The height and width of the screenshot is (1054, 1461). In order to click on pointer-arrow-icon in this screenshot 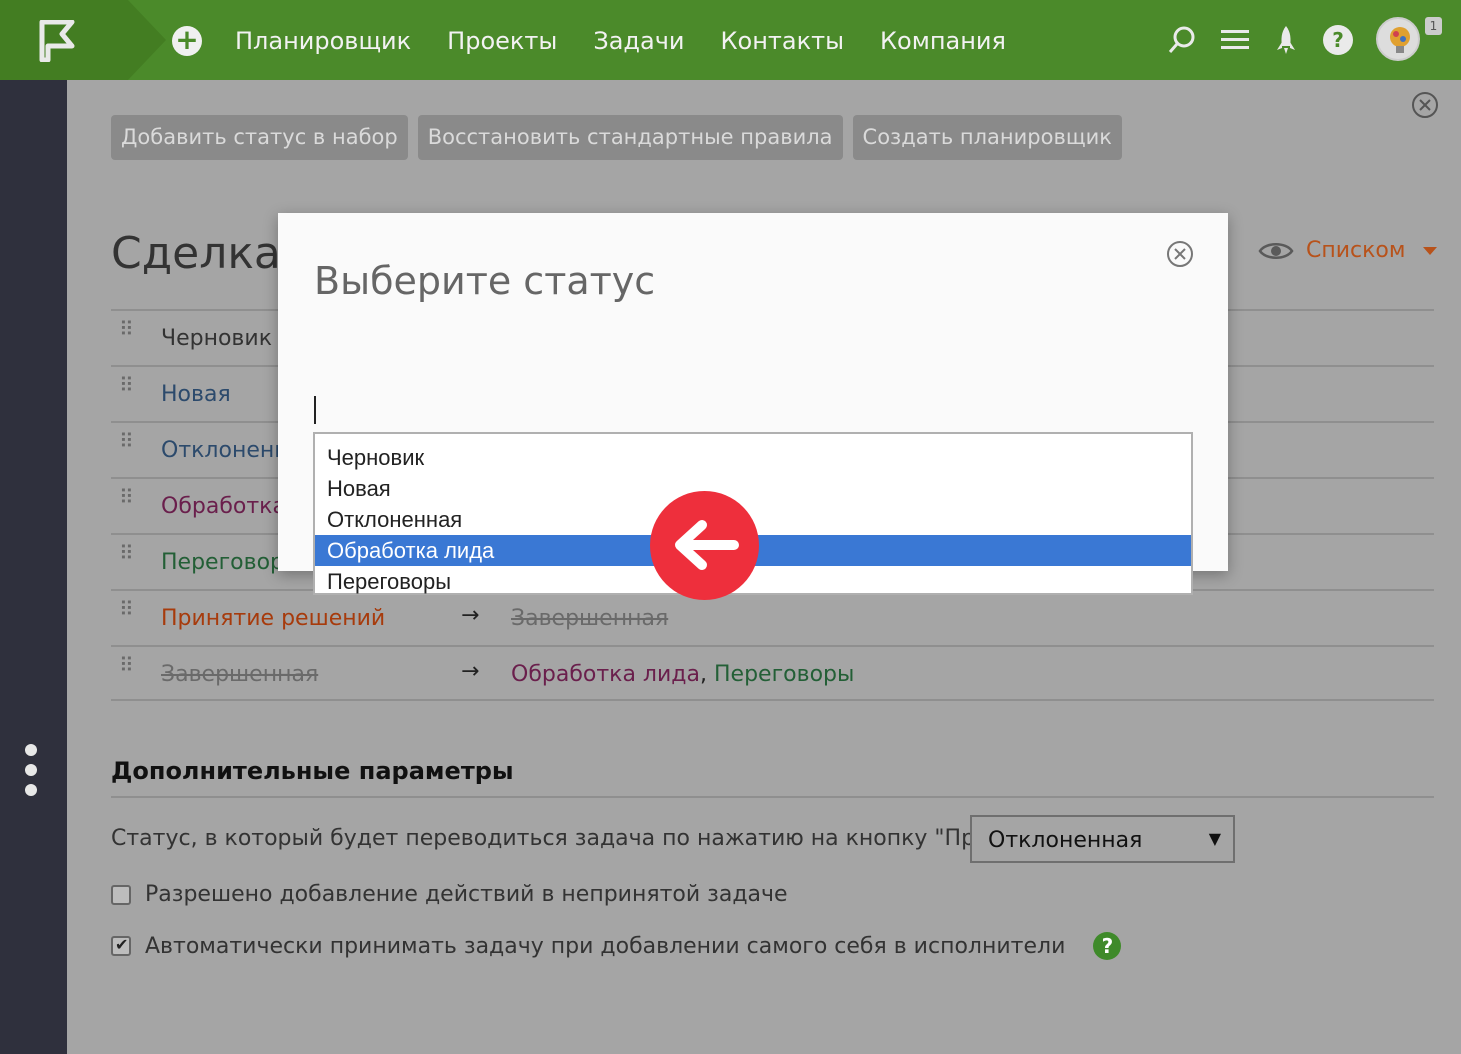, I will do `click(704, 545)`.